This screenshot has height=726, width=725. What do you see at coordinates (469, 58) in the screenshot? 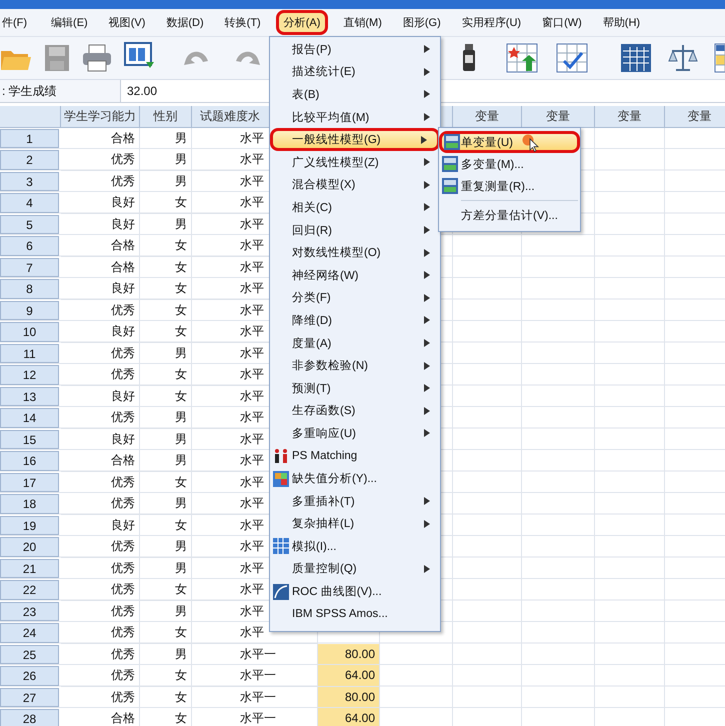
I see `bottle-icon` at bounding box center [469, 58].